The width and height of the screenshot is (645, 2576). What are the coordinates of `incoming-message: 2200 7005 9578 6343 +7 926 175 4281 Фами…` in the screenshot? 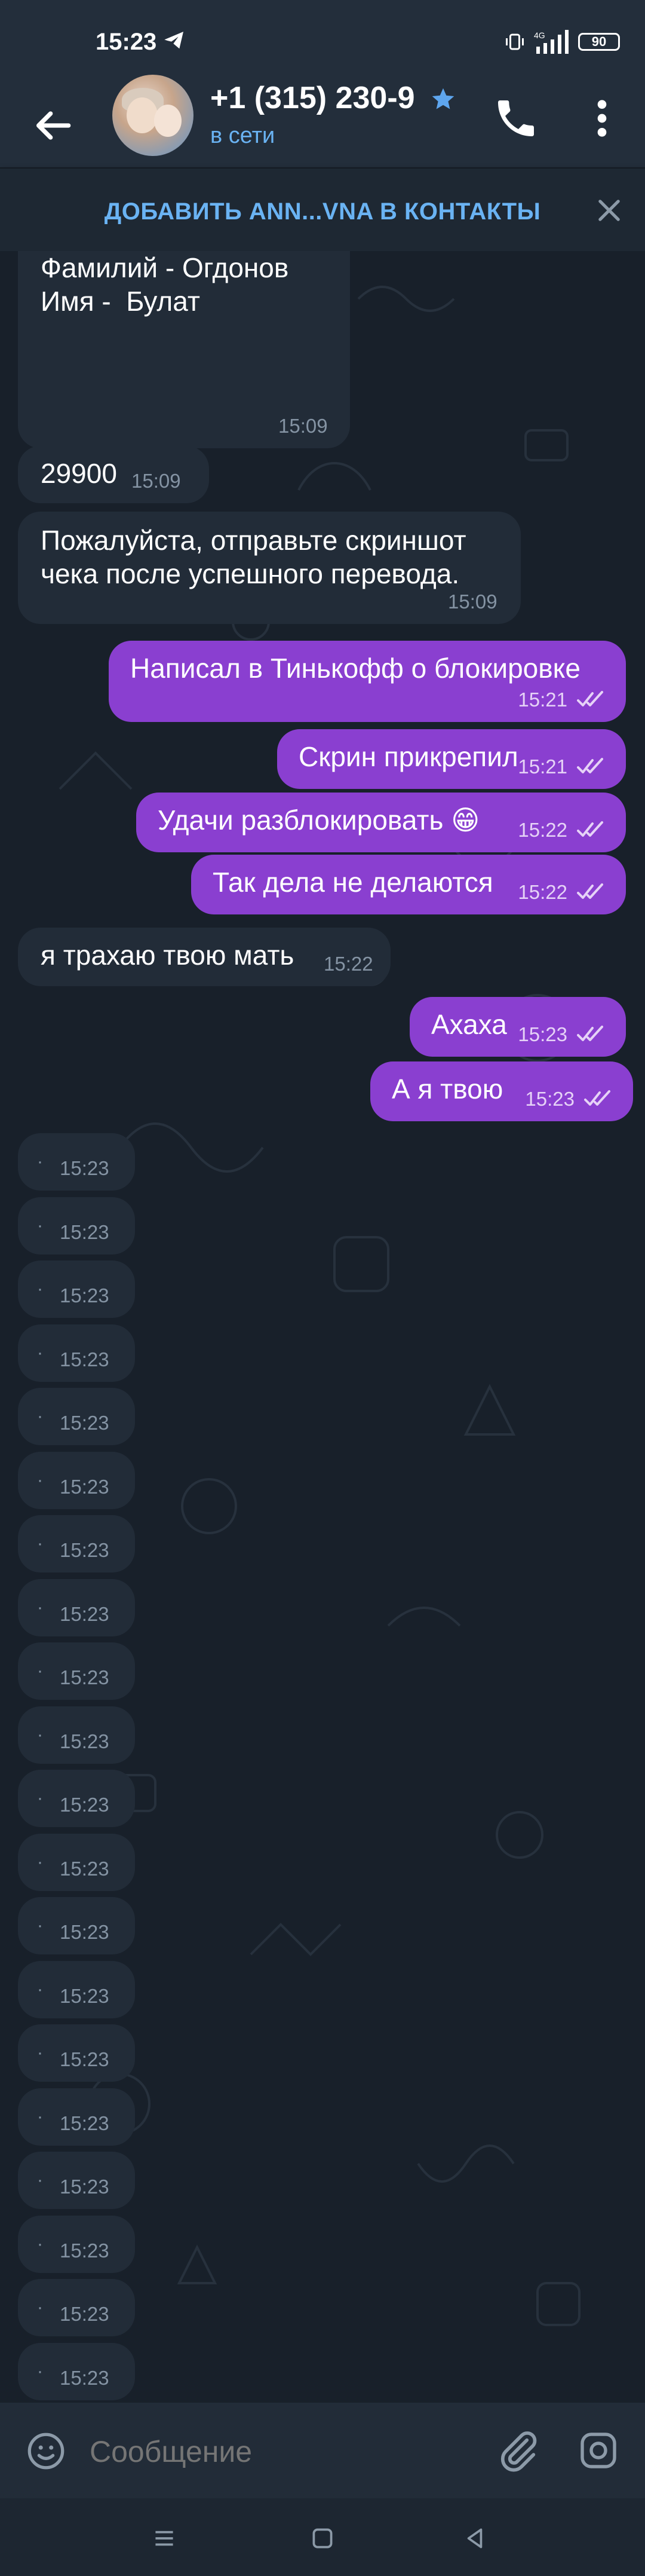 It's located at (184, 349).